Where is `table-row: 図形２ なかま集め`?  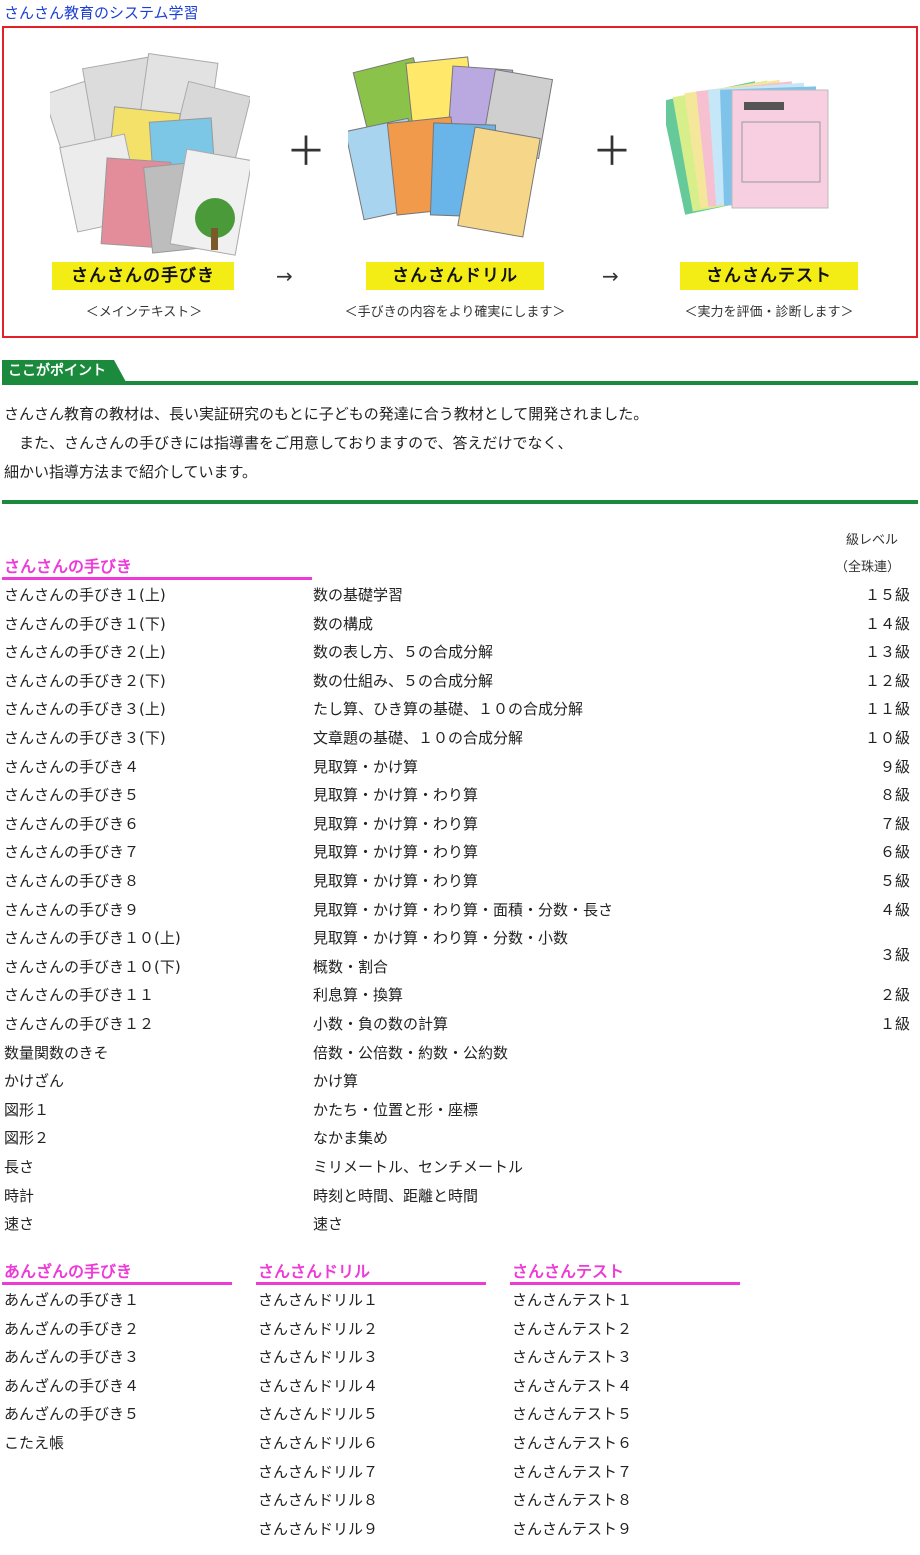
table-row: 図形２ なかま集め is located at coordinates (457, 1140).